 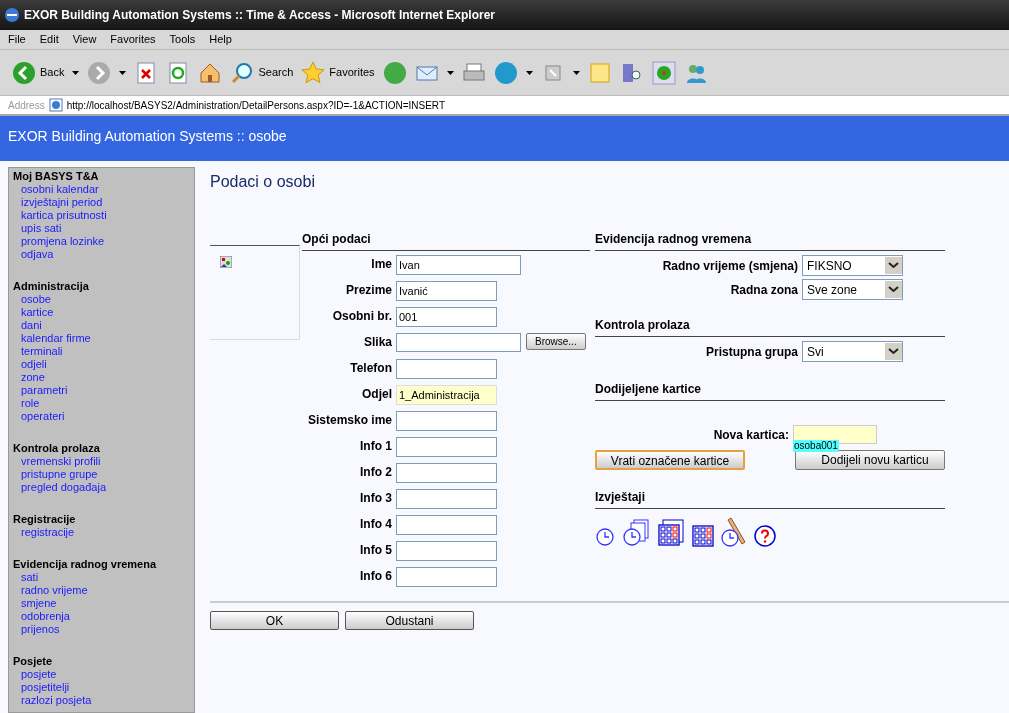 What do you see at coordinates (375, 576) in the screenshot?
I see `field-label: Info 6` at bounding box center [375, 576].